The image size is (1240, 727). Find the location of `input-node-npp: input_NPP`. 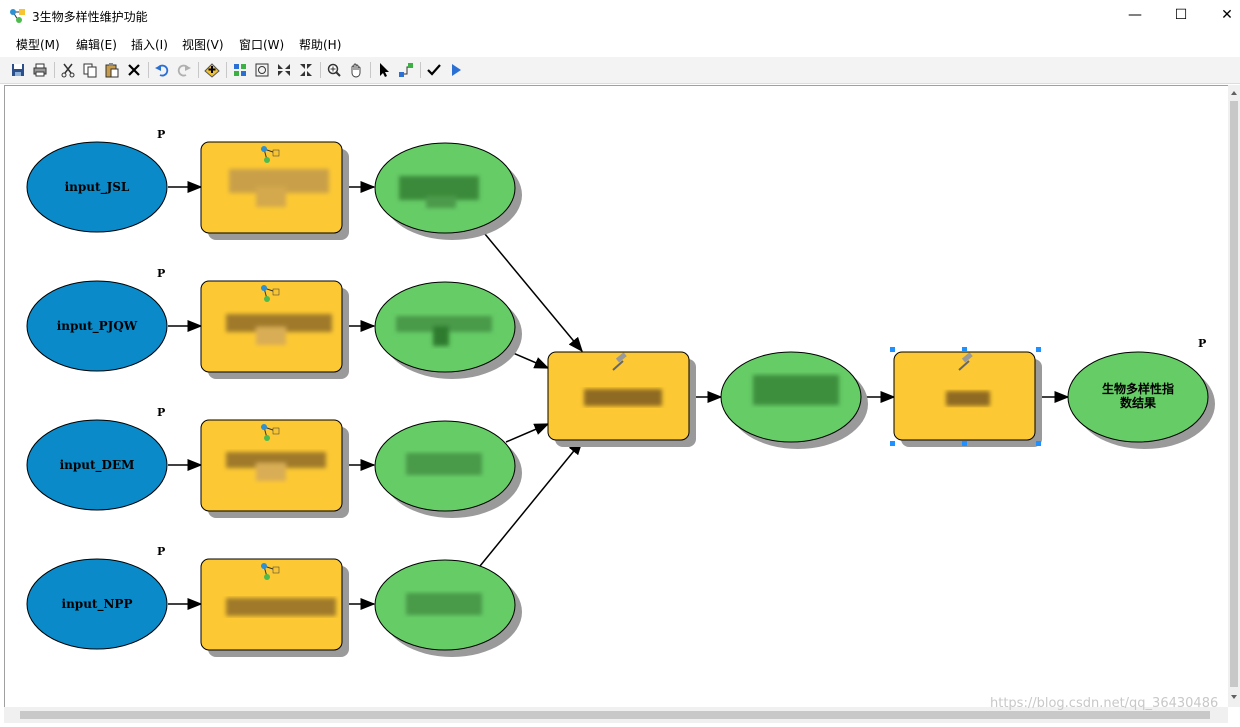

input-node-npp: input_NPP is located at coordinates (97, 604).